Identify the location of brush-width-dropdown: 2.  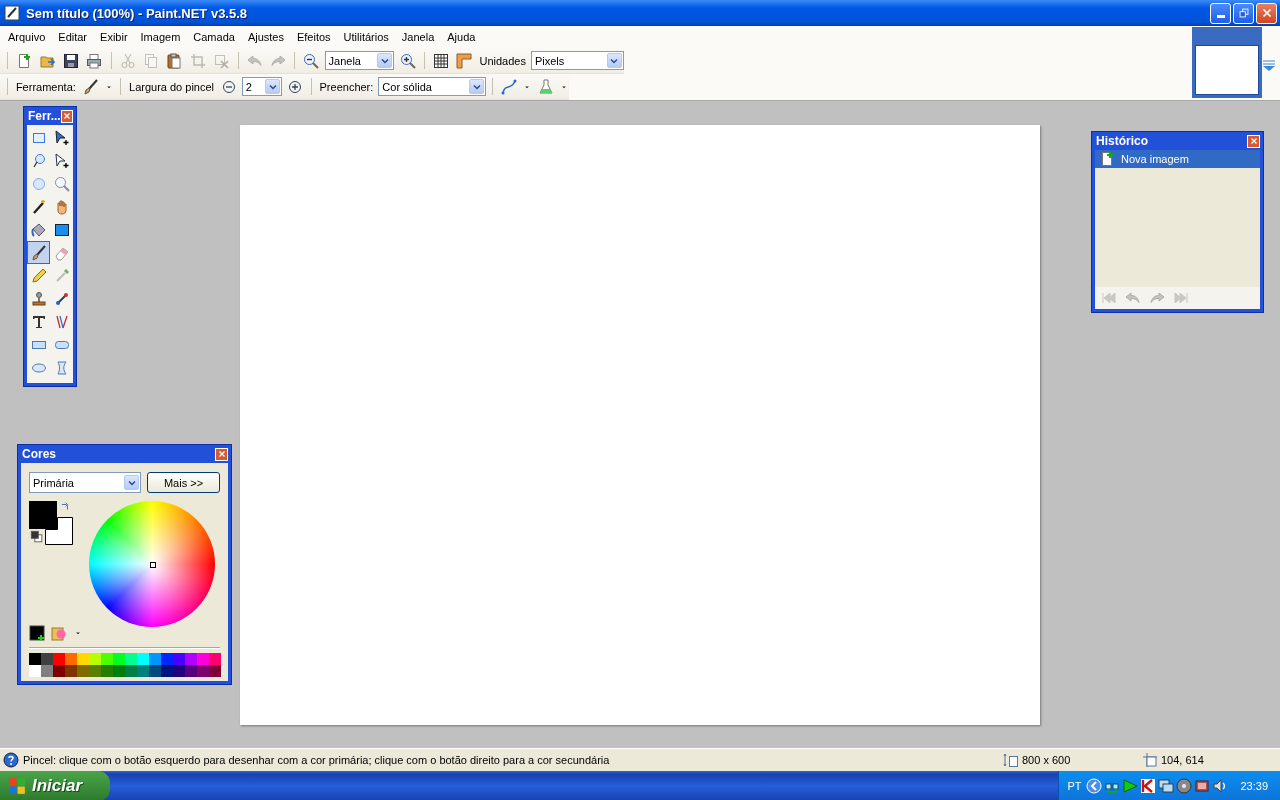
(261, 86).